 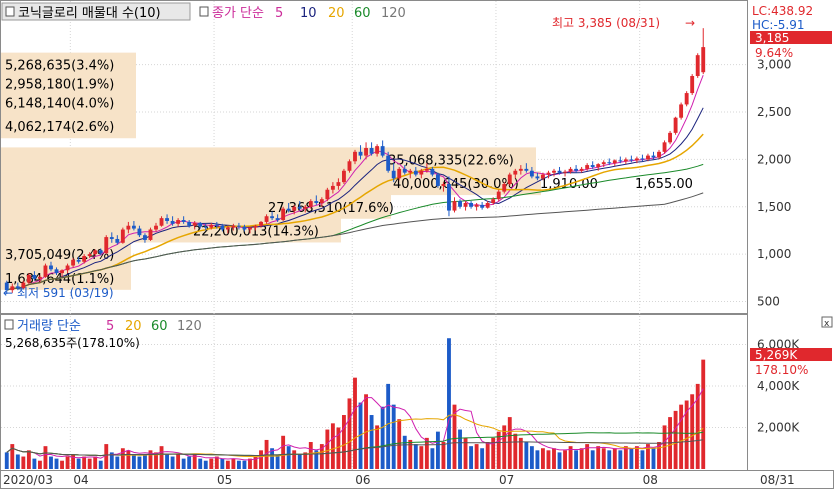 What do you see at coordinates (362, 480) in the screenshot?
I see `date-tick-label: 06` at bounding box center [362, 480].